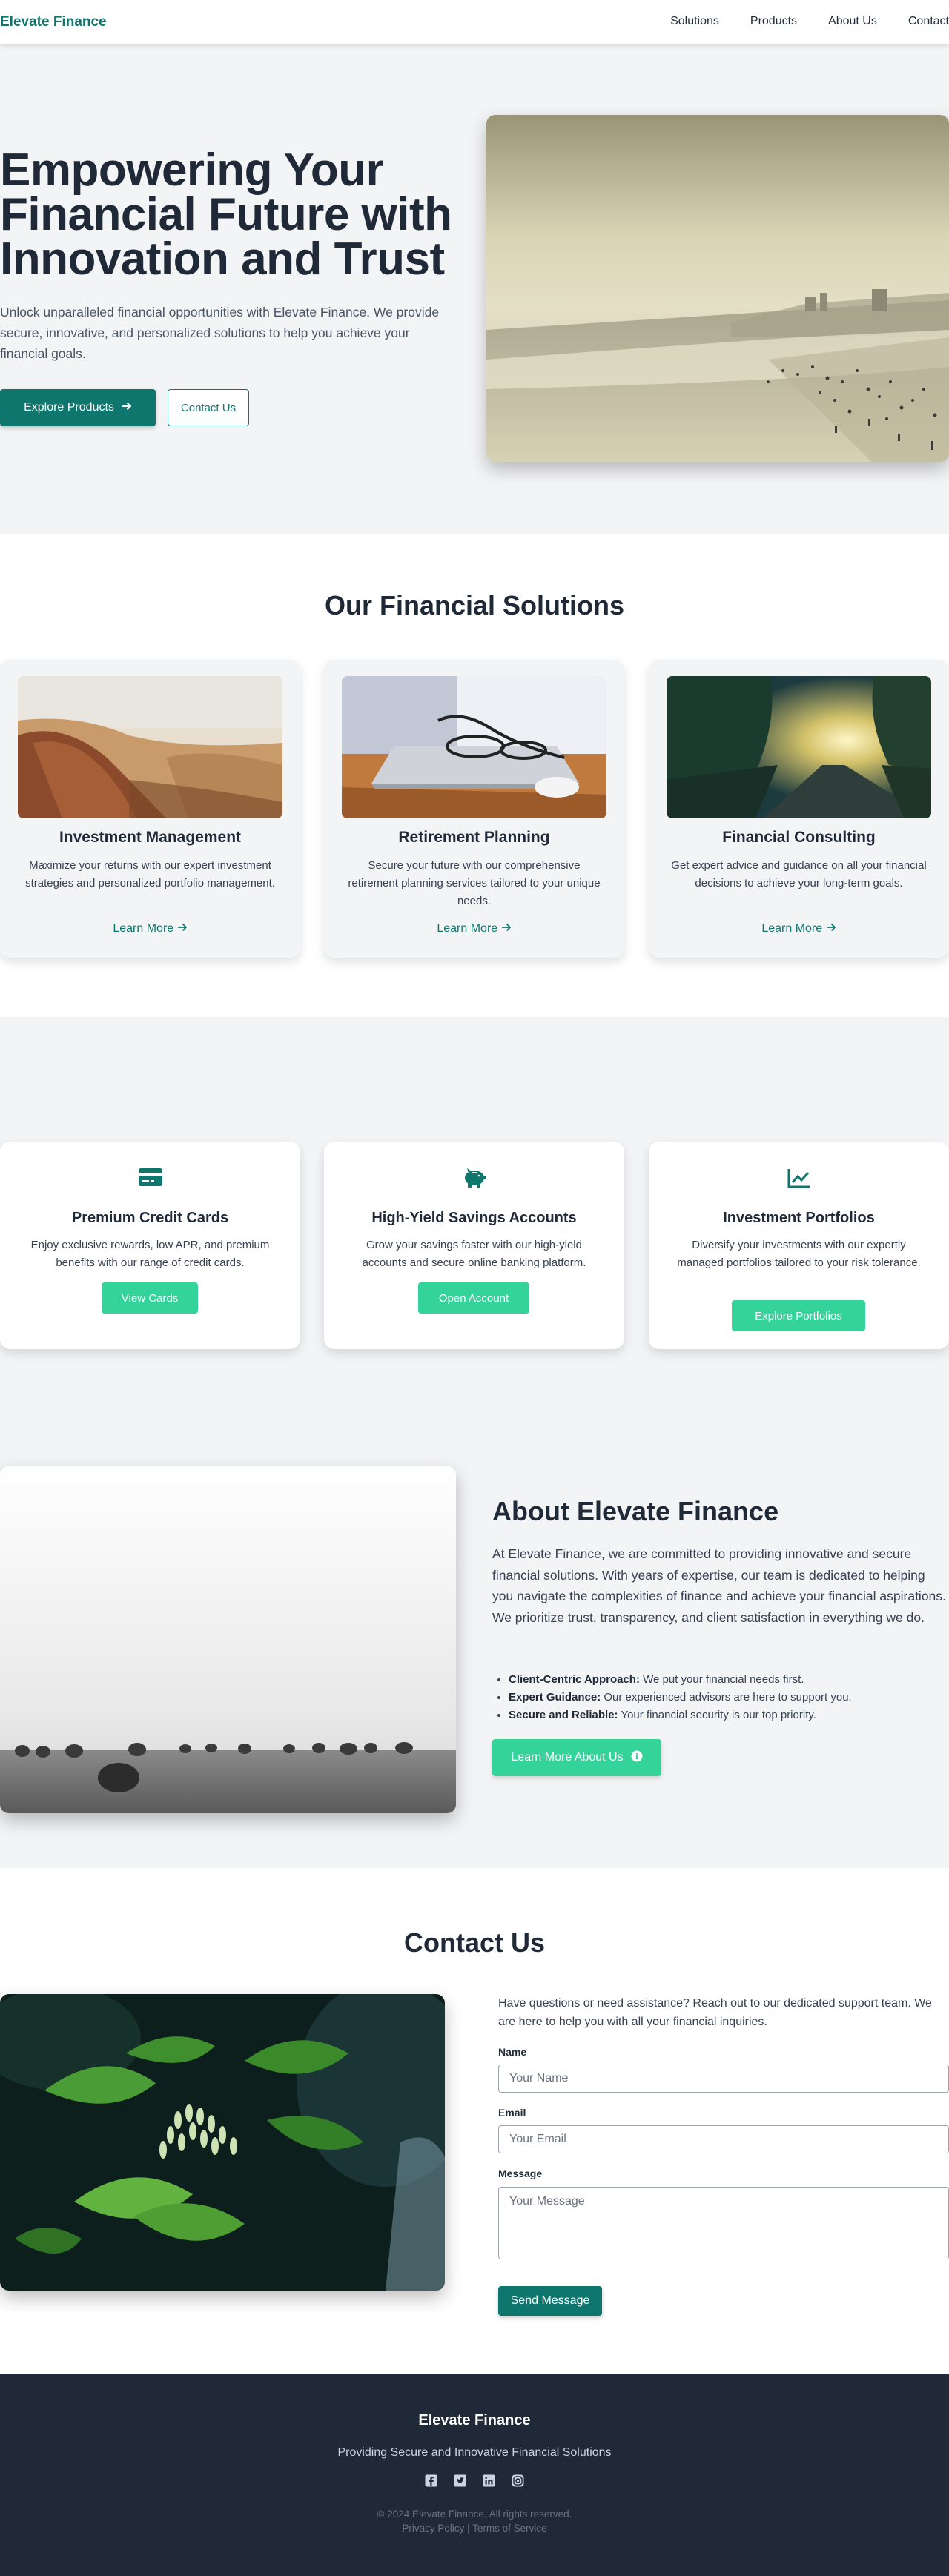 This screenshot has width=949, height=2576. Describe the element at coordinates (512, 2052) in the screenshot. I see `name-label: Name` at that location.